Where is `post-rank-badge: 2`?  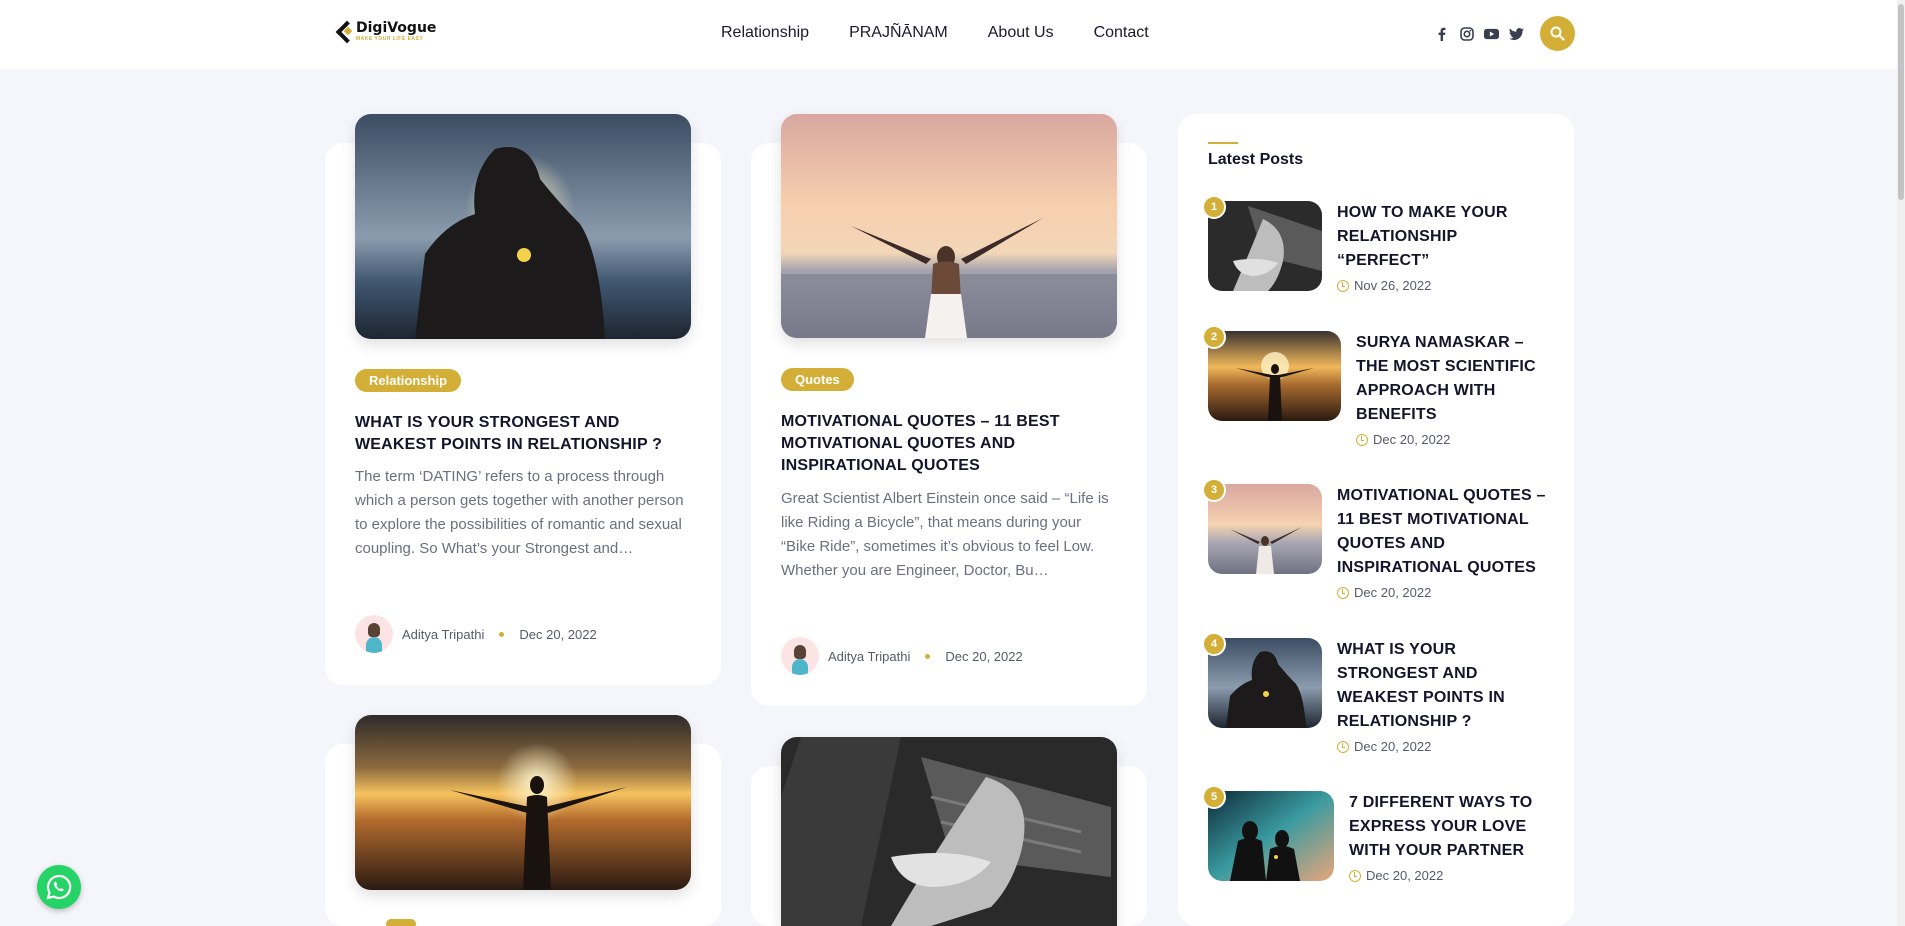 post-rank-badge: 2 is located at coordinates (1214, 337).